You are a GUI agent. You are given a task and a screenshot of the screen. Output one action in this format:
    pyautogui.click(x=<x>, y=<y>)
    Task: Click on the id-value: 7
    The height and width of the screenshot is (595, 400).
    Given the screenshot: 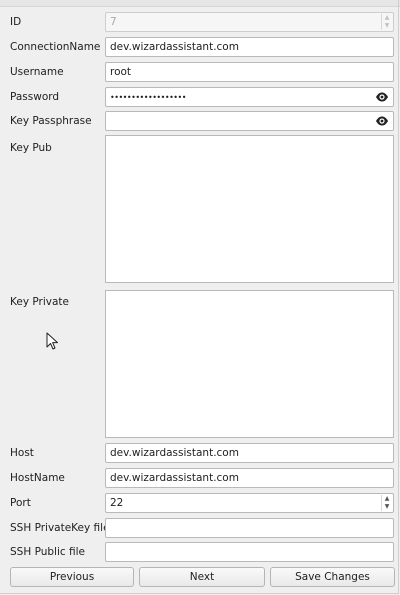 What is the action you would take?
    pyautogui.click(x=113, y=22)
    